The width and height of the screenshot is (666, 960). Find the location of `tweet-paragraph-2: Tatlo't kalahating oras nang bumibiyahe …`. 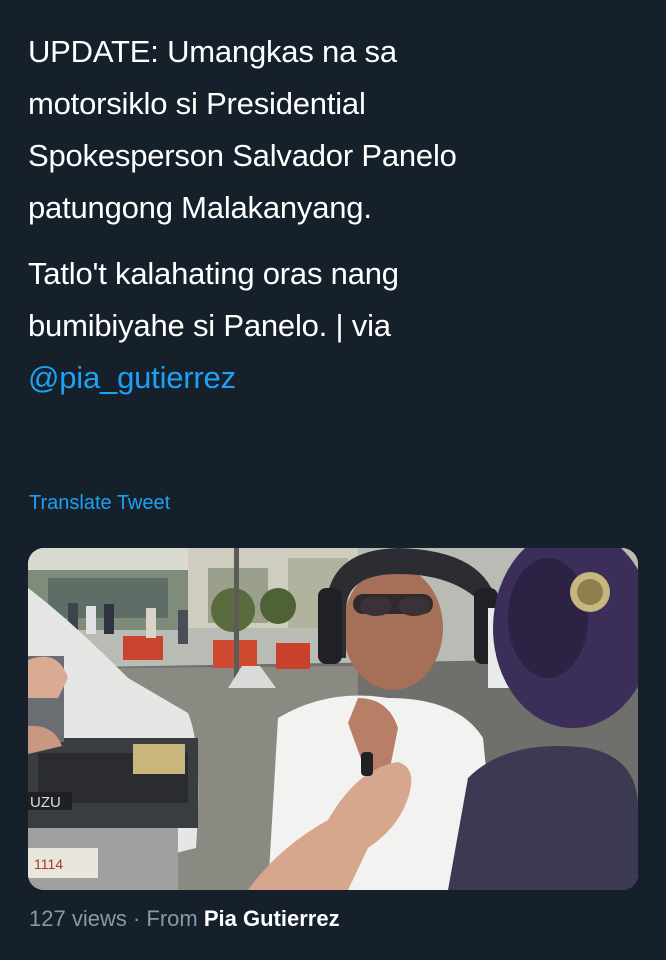

tweet-paragraph-2: Tatlo't kalahating oras nang bumibiyahe … is located at coordinates (333, 326).